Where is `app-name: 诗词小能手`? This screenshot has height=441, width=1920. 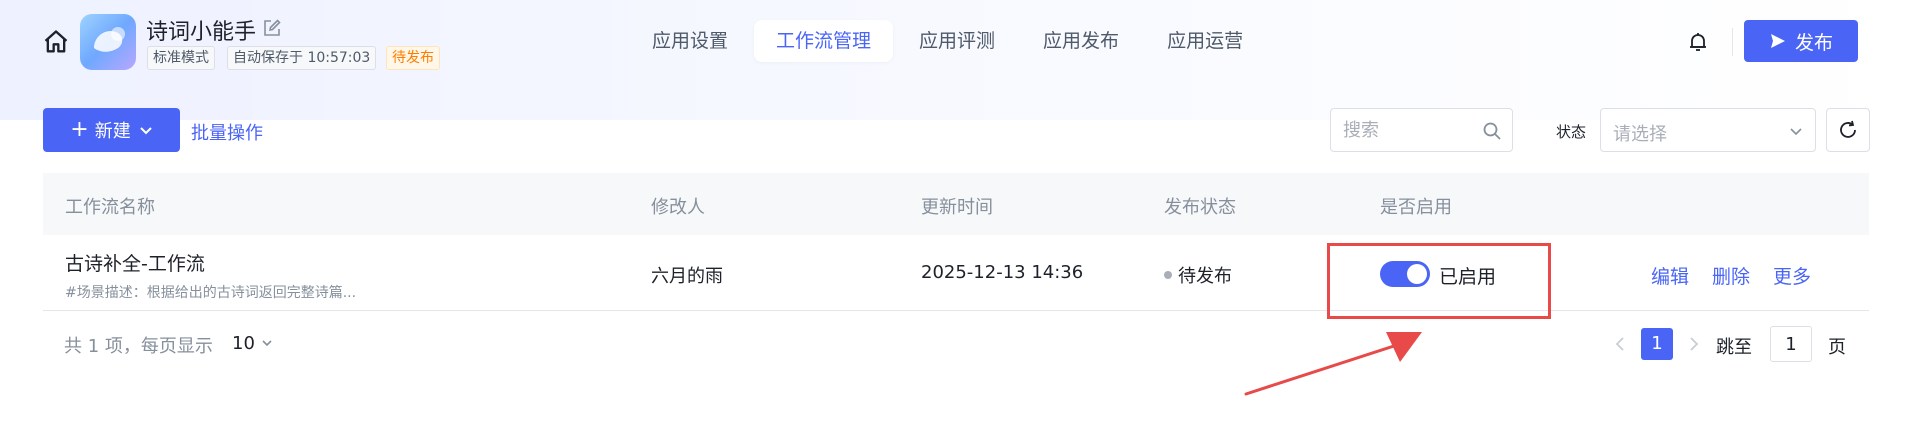
app-name: 诗词小能手 is located at coordinates (201, 32).